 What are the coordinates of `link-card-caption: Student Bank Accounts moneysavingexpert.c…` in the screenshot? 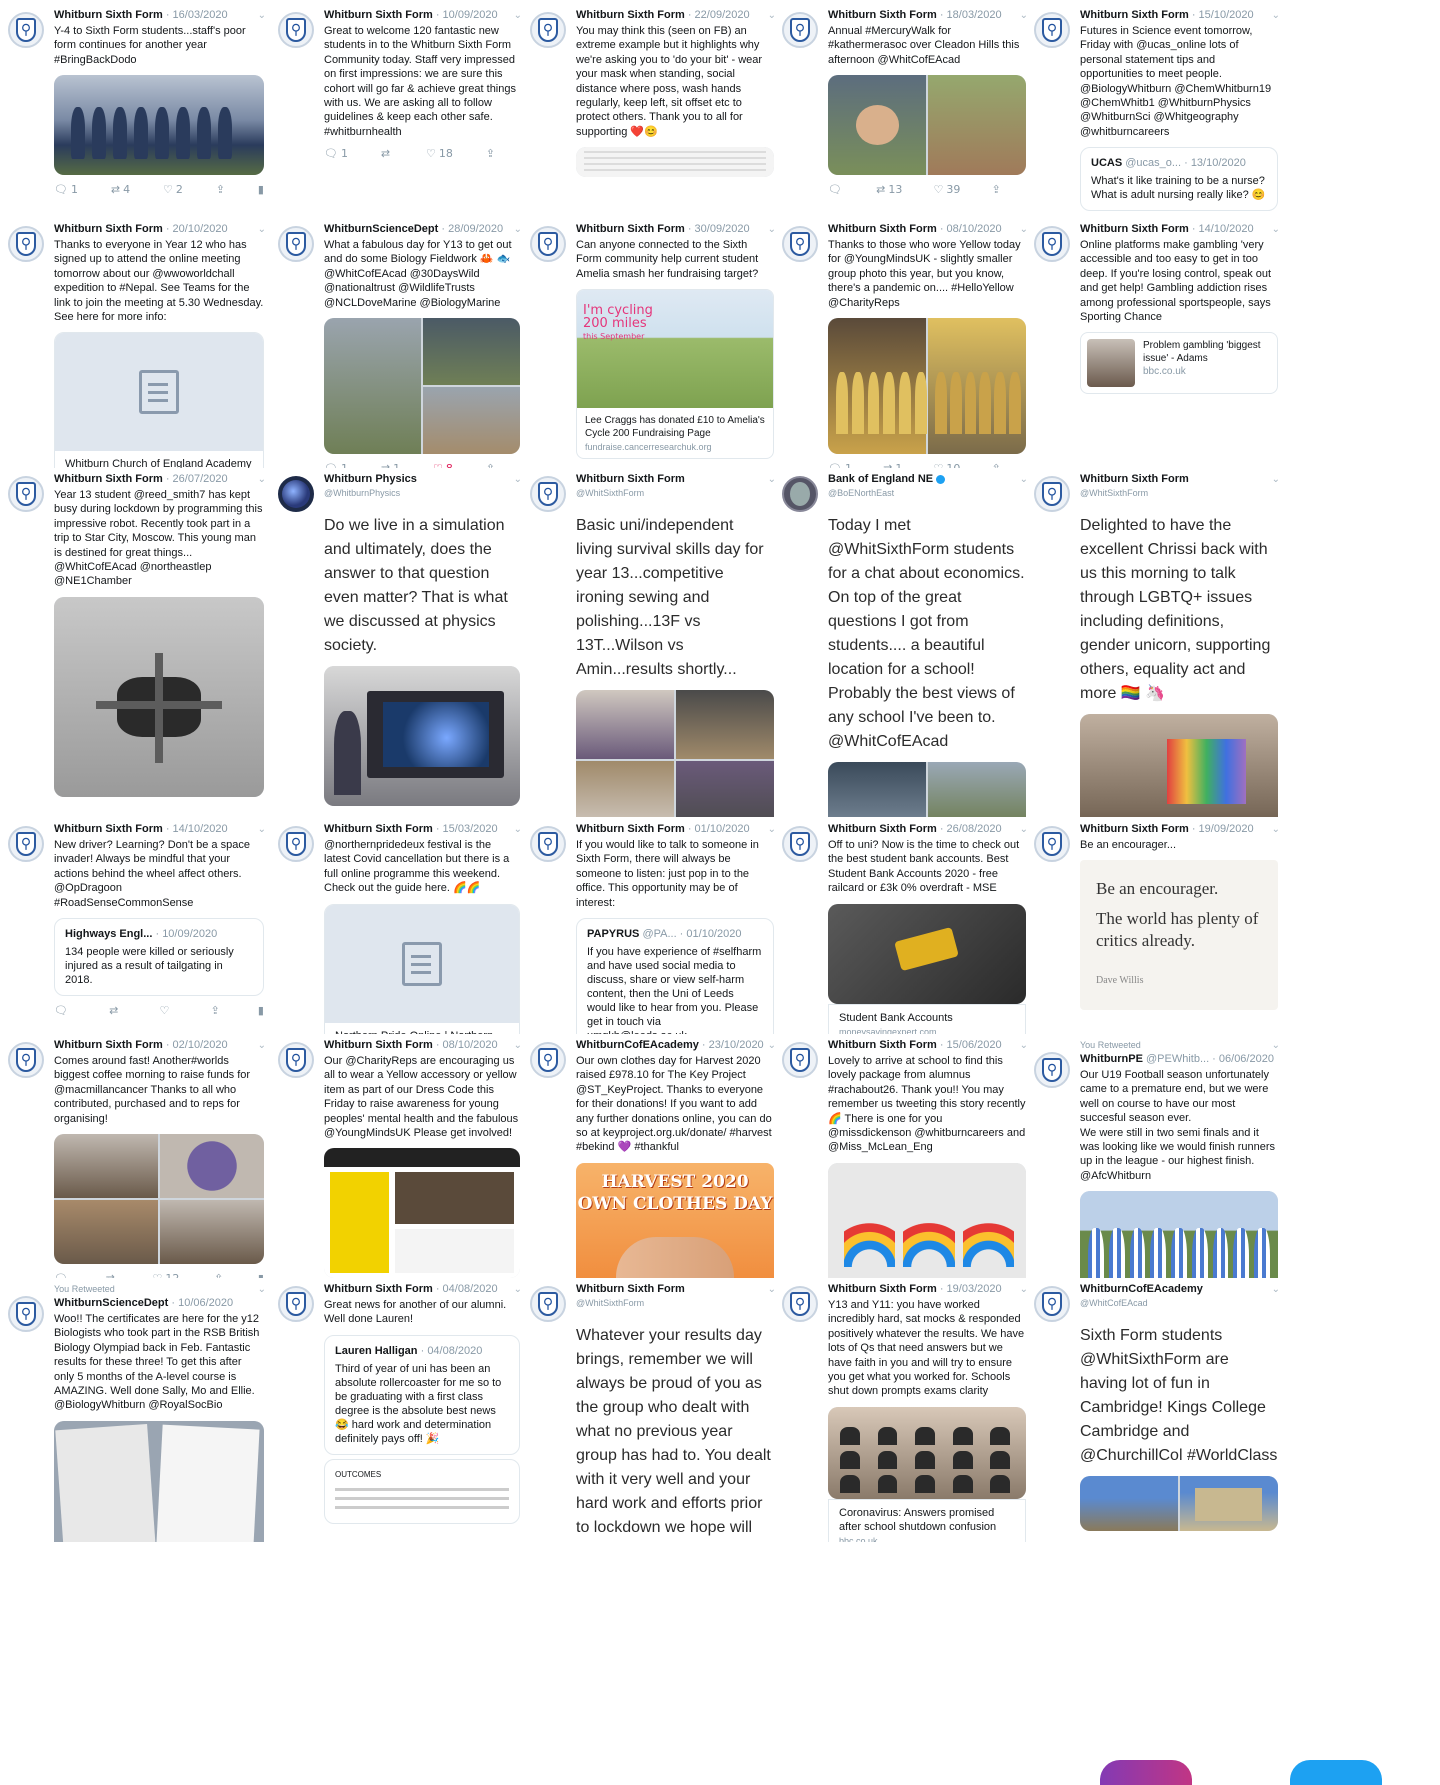 It's located at (927, 1018).